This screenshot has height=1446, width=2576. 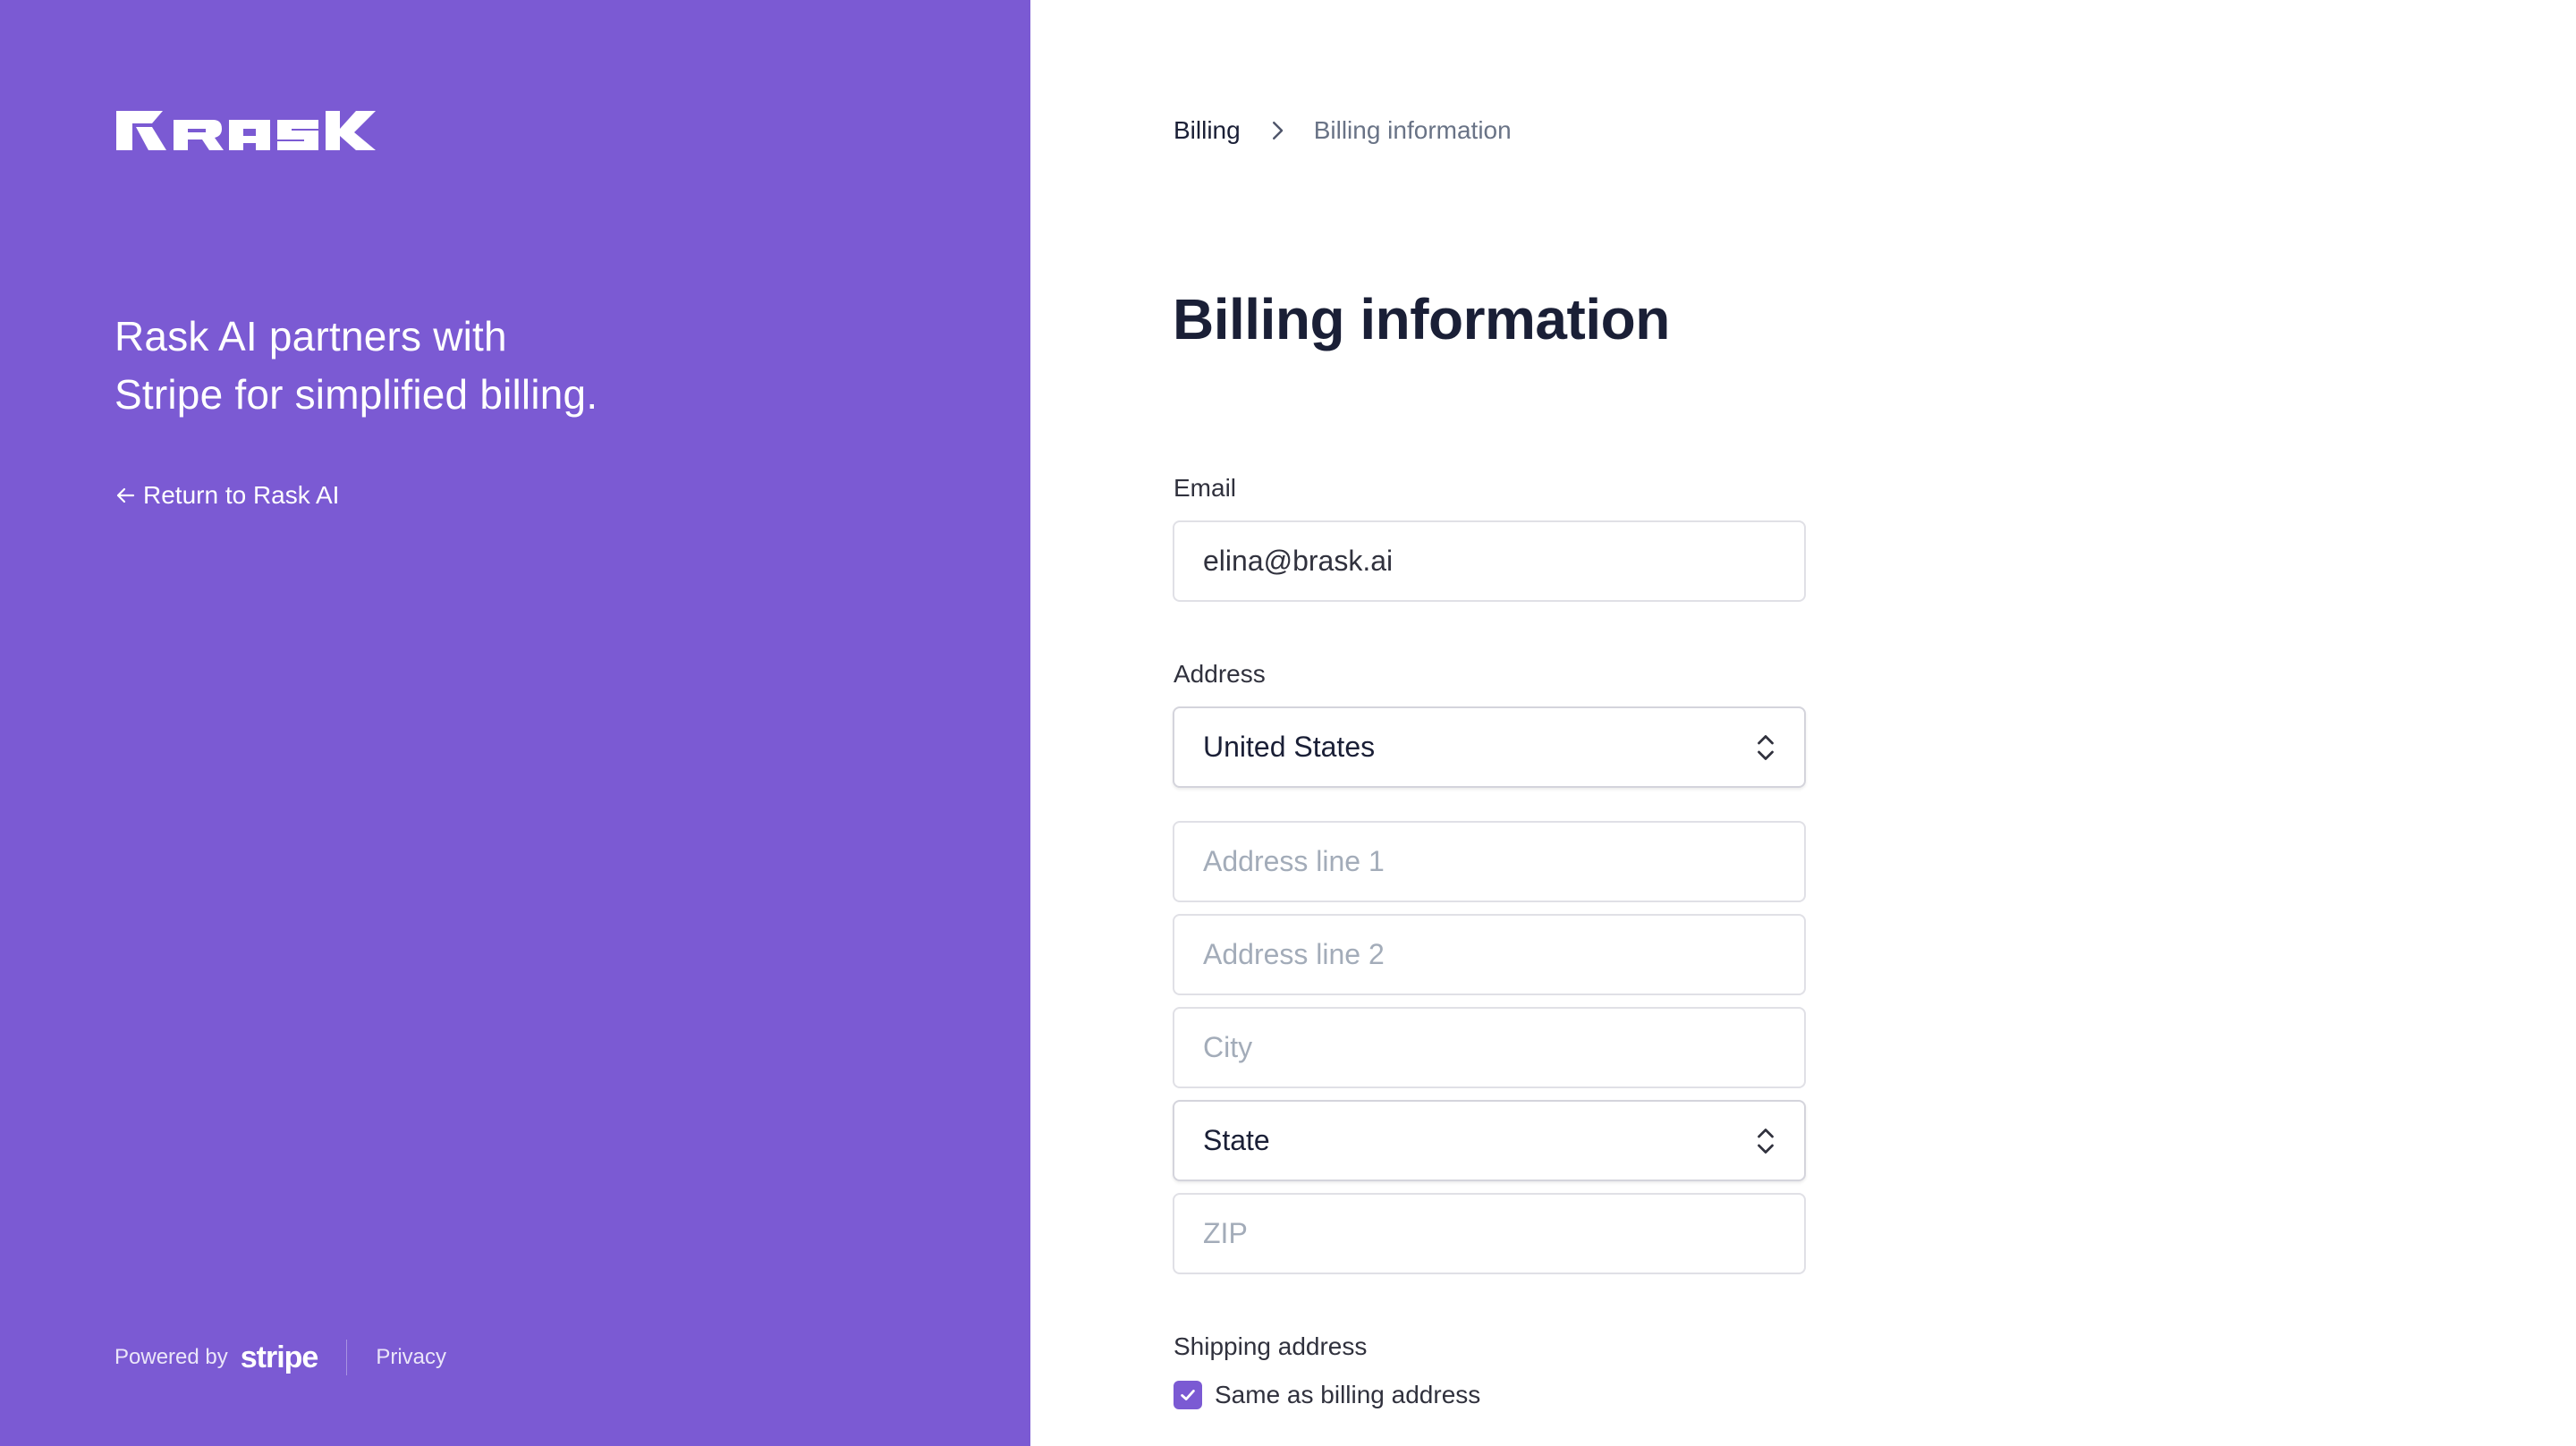 I want to click on rask-logo-mark, so click(x=246, y=131).